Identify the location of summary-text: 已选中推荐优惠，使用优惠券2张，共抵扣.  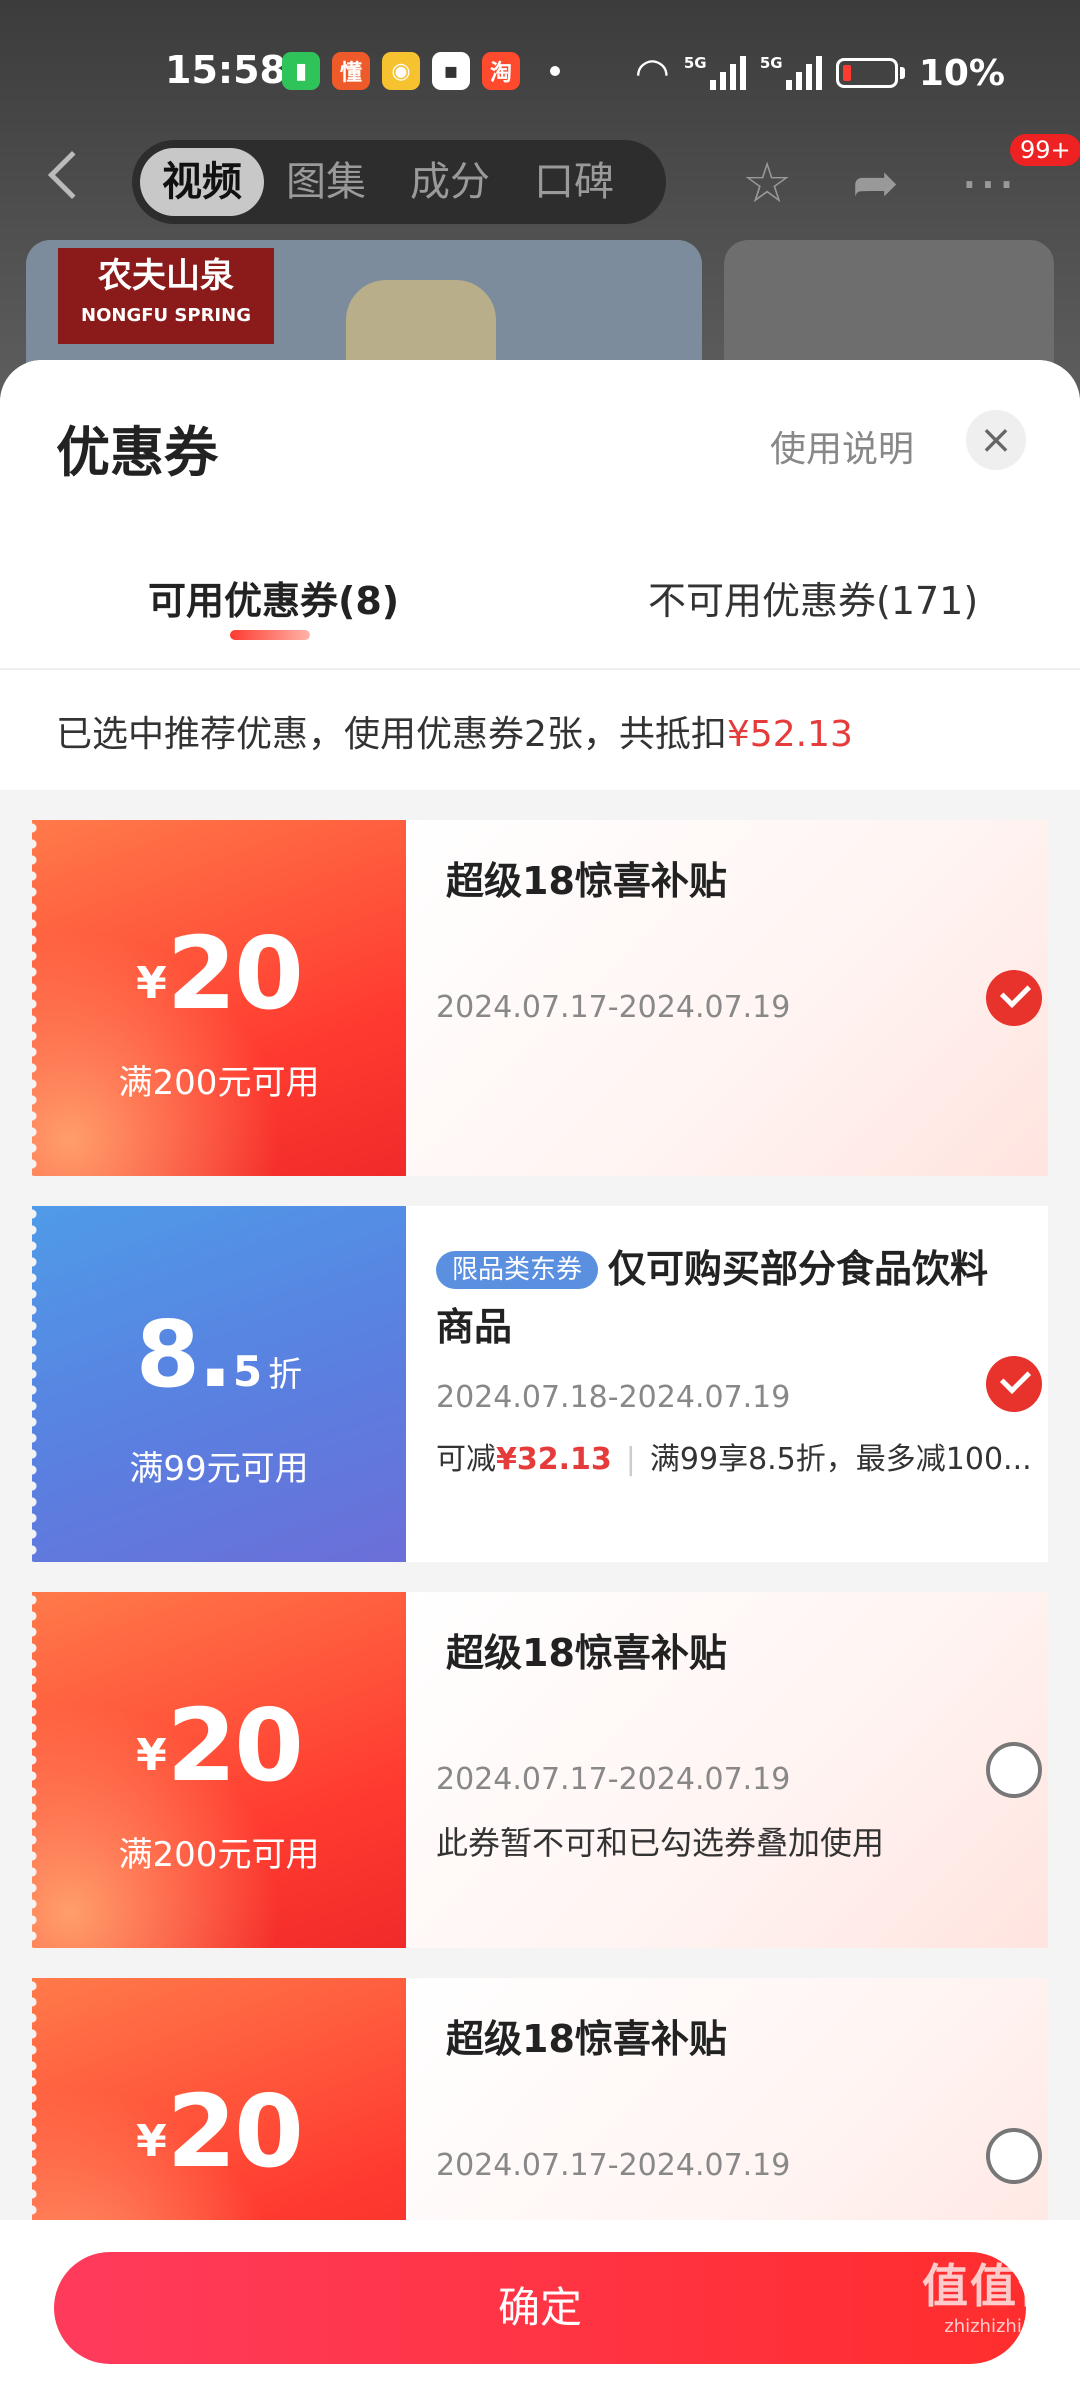
(391, 734).